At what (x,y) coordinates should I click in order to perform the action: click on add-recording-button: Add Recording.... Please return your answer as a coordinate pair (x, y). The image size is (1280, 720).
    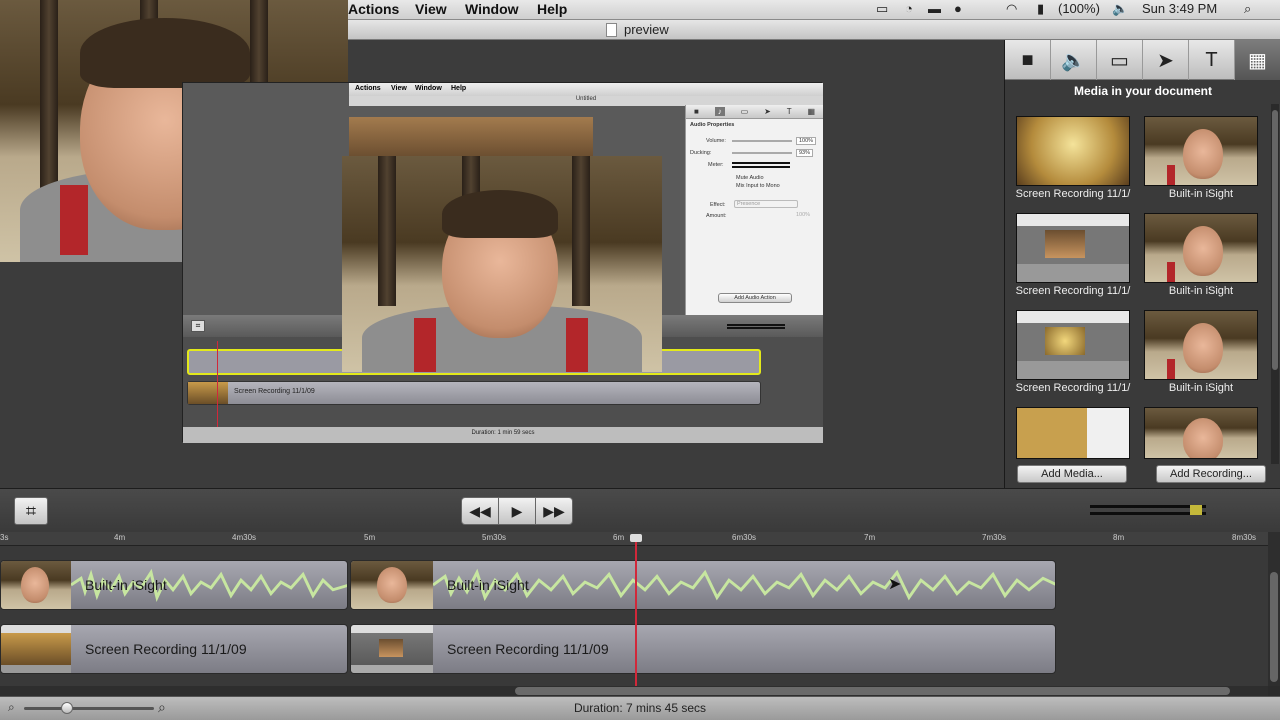
    Looking at the image, I should click on (1211, 474).